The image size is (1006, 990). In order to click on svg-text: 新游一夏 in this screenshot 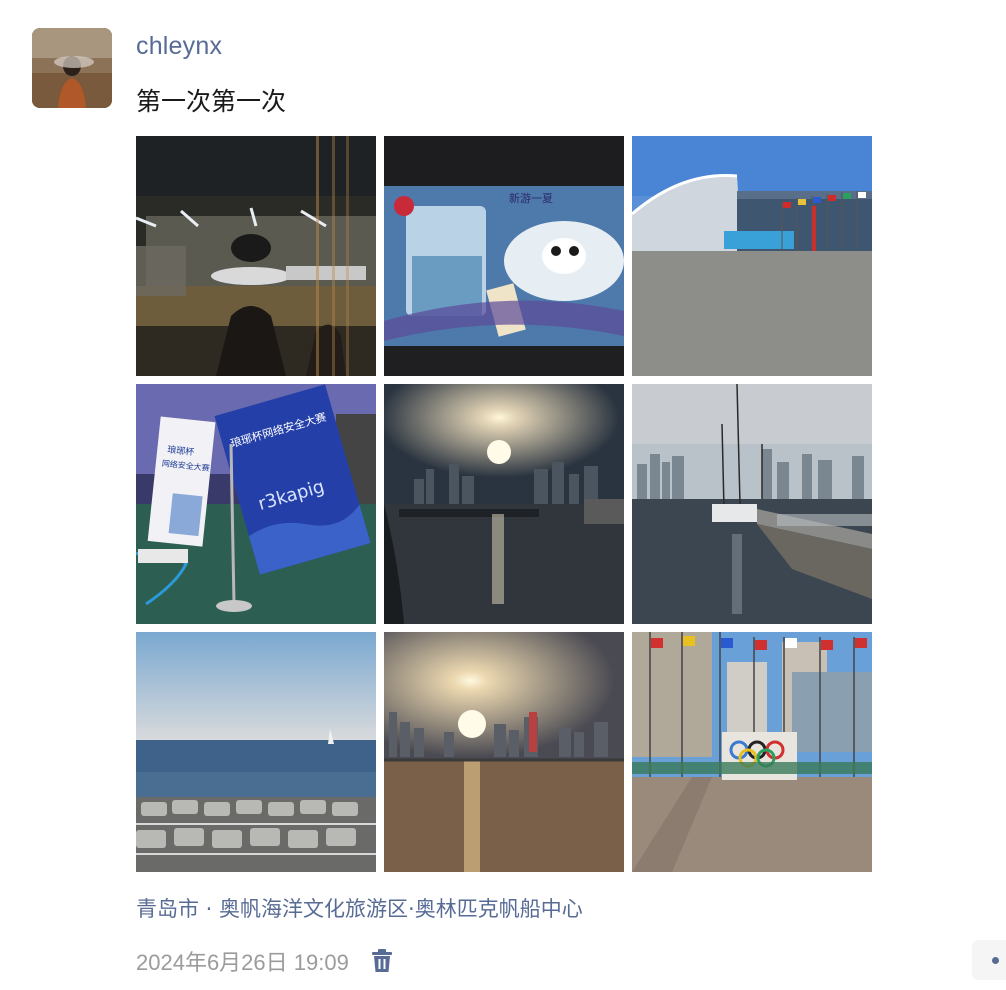, I will do `click(531, 198)`.